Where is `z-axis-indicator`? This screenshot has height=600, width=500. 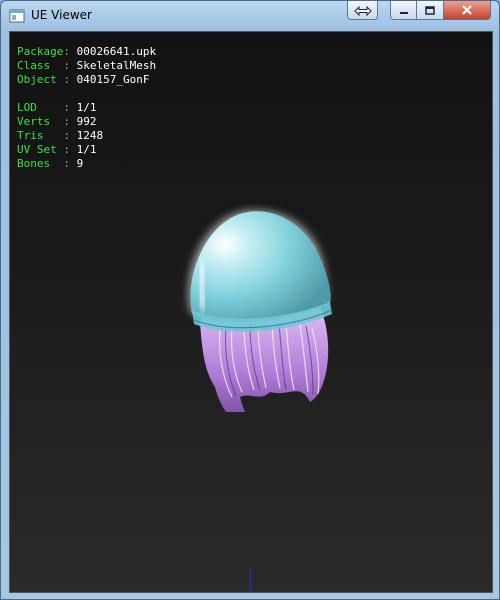 z-axis-indicator is located at coordinates (250, 580).